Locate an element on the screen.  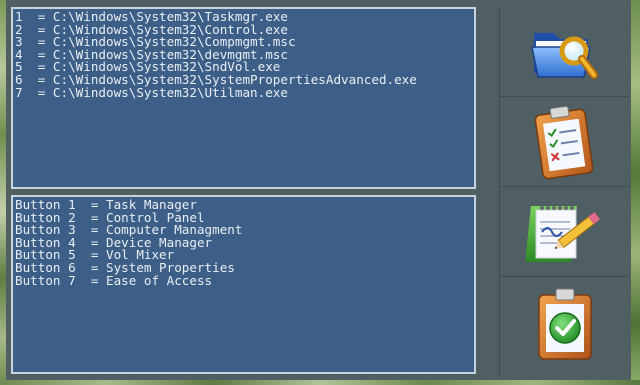
tile-notepad-pencil-button is located at coordinates (564, 232).